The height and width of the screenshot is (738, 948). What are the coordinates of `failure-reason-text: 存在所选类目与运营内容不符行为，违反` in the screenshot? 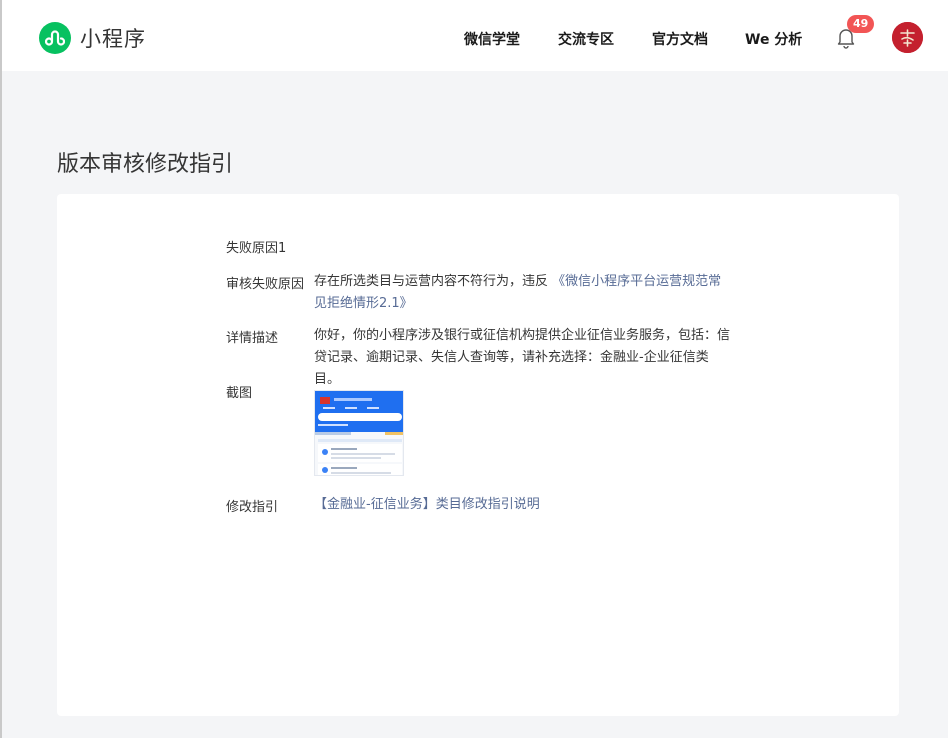 It's located at (431, 281).